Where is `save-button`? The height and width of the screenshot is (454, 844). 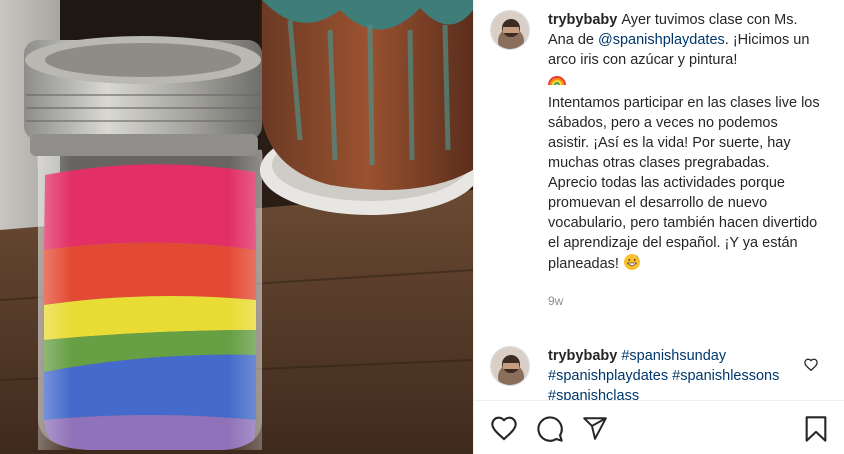
save-button is located at coordinates (818, 429).